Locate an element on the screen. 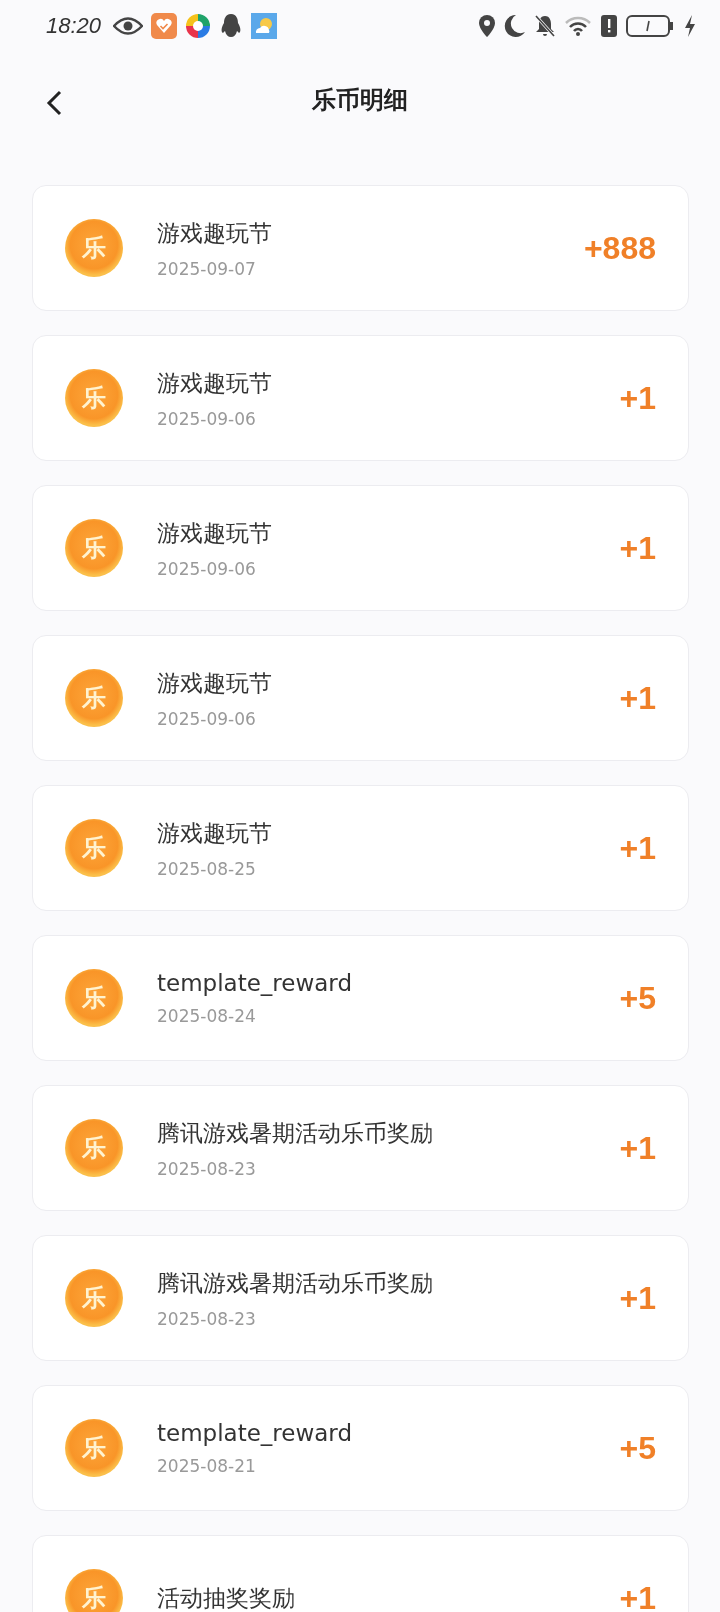 The image size is (720, 1612). muted-bell-icon is located at coordinates (545, 26).